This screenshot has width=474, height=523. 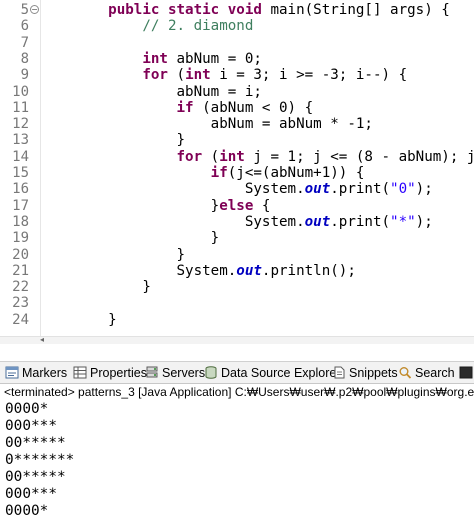 I want to click on tab-markers: Markers, so click(x=36, y=373).